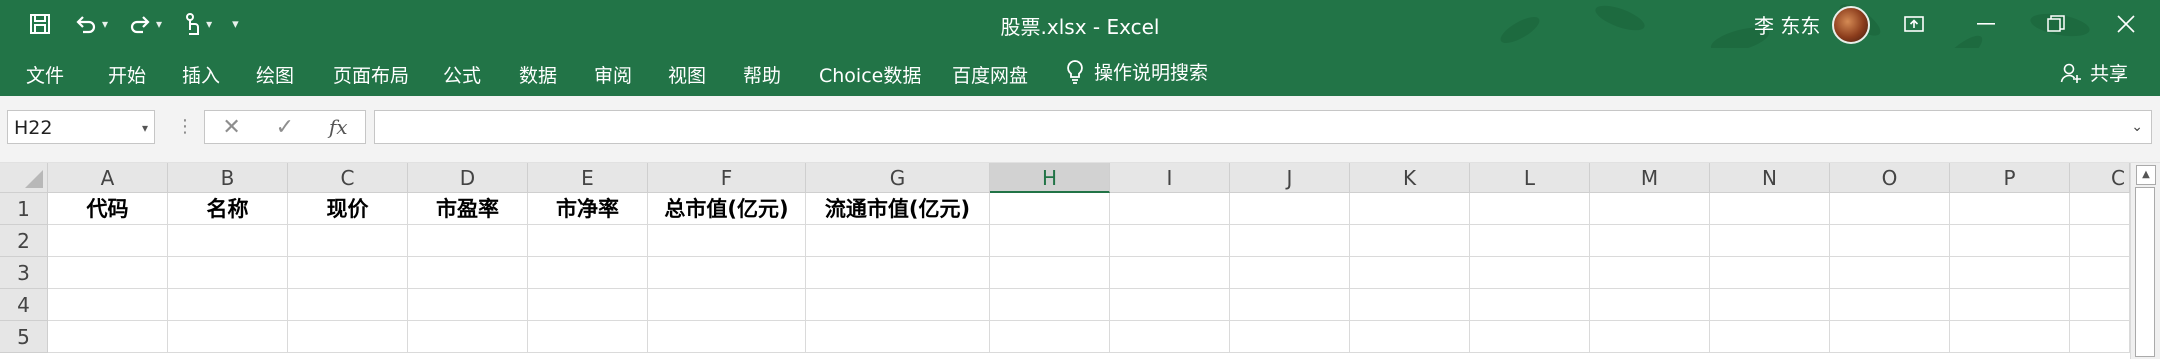  What do you see at coordinates (1263, 127) in the screenshot?
I see `formula-input: ⌄` at bounding box center [1263, 127].